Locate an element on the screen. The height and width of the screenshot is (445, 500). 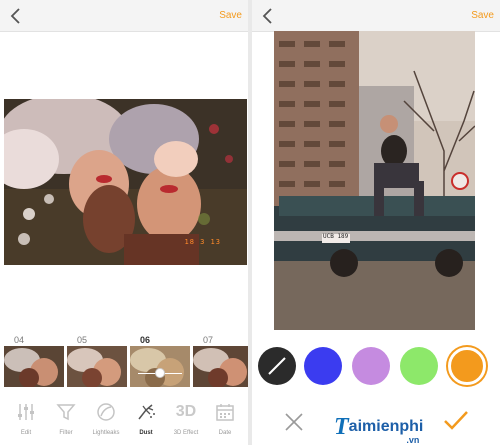
watermark-initial: T is located at coordinates (341, 426).